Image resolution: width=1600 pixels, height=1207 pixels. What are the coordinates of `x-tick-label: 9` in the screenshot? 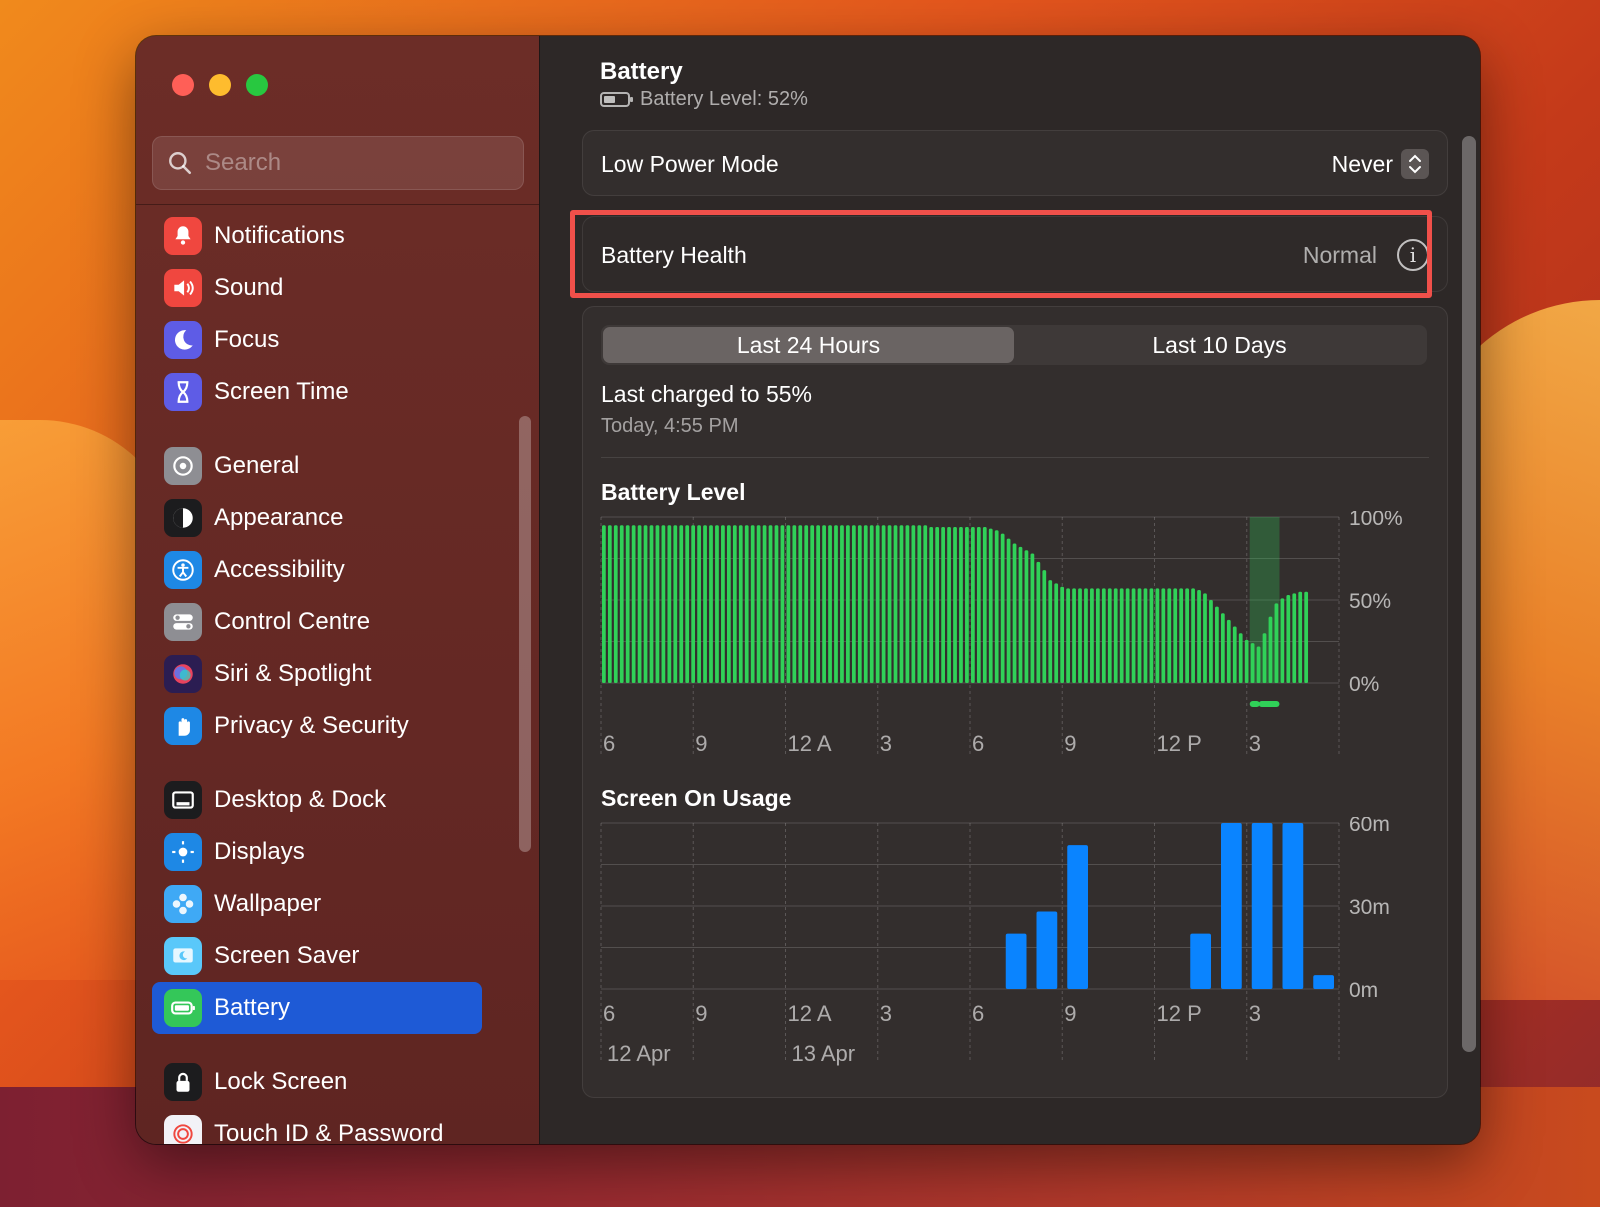 It's located at (1070, 743).